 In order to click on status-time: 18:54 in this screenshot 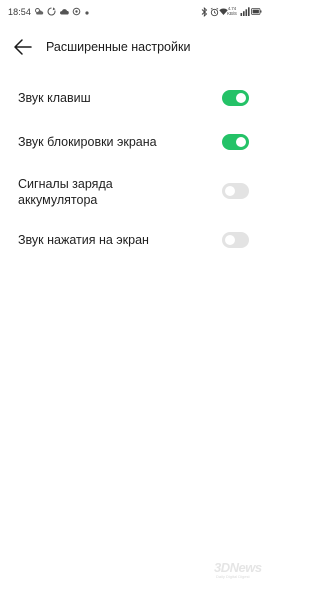, I will do `click(20, 12)`.